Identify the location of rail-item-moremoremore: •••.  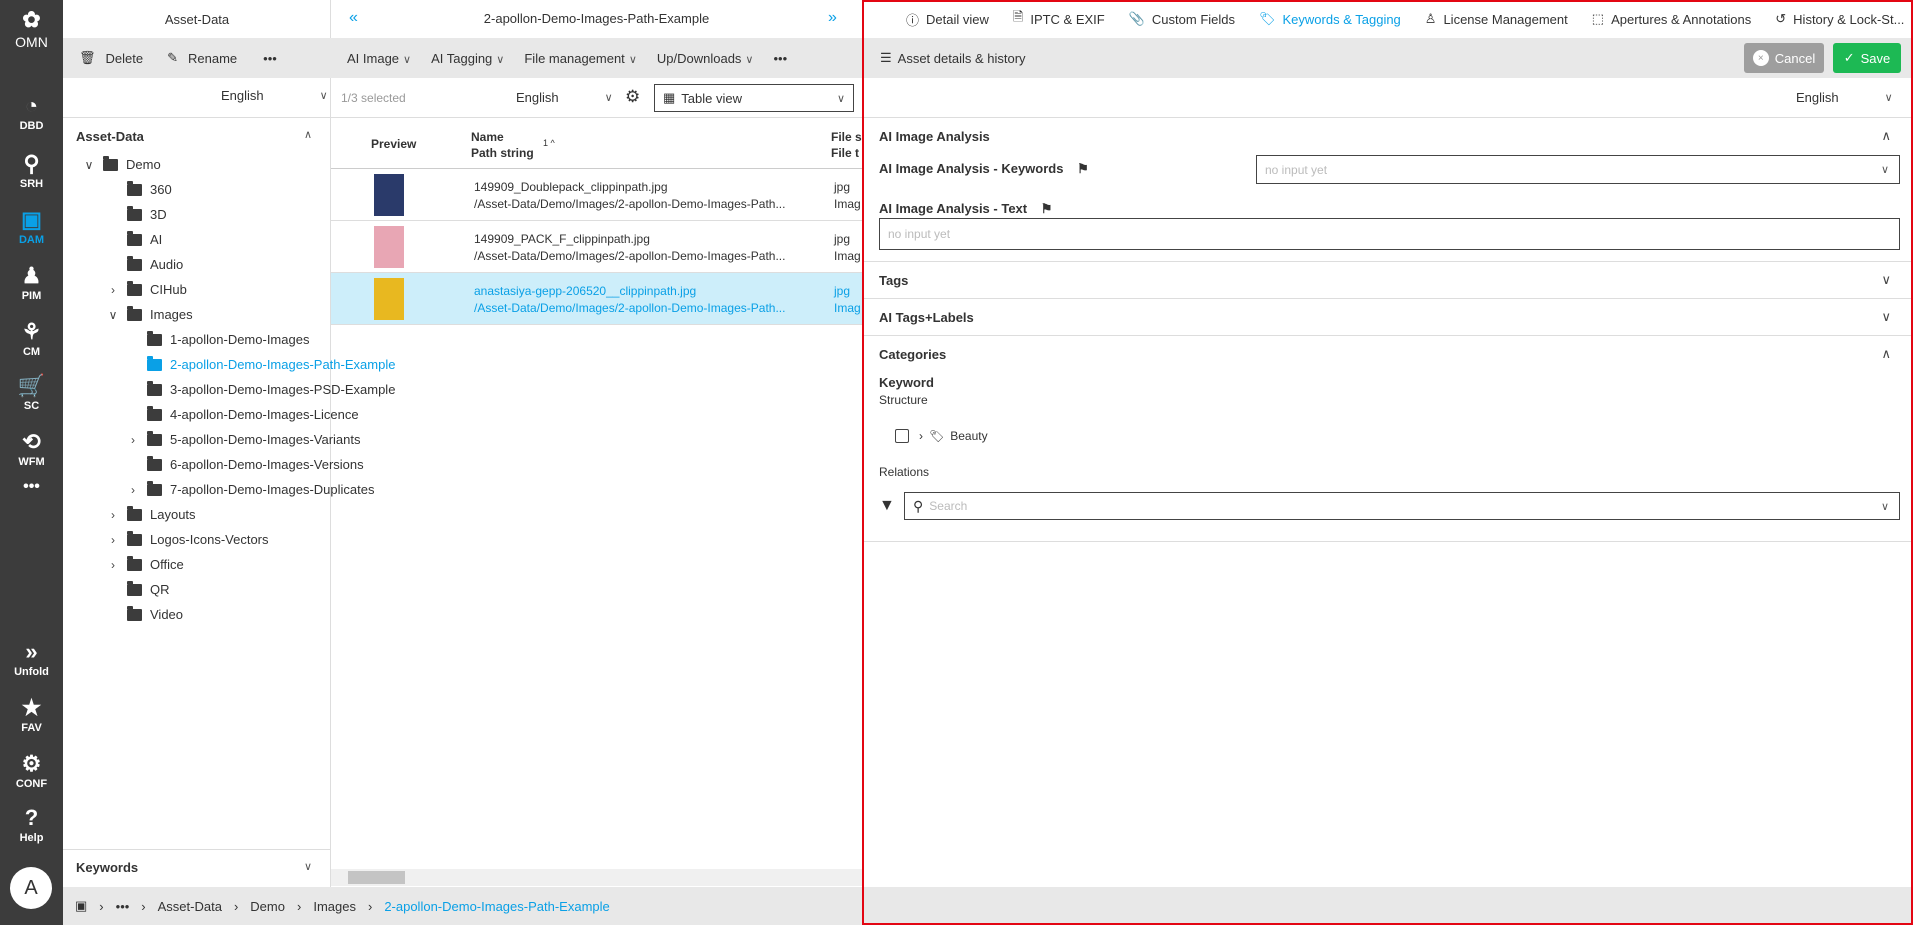
(31, 487).